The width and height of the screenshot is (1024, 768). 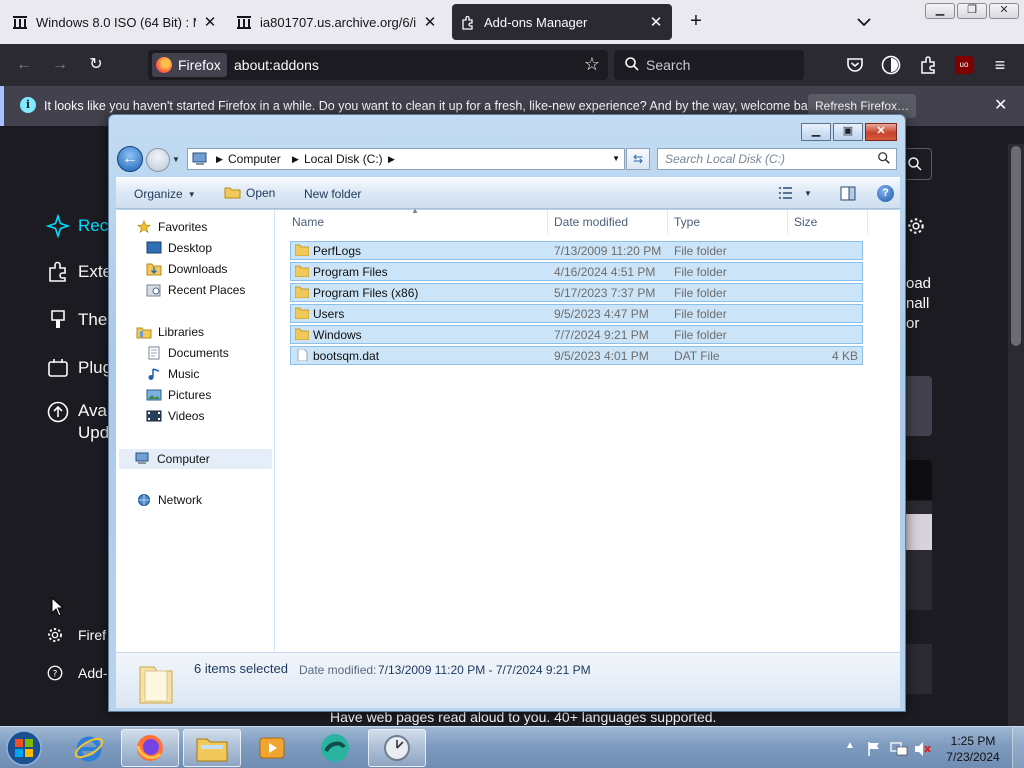 I want to click on help-icon: ?, so click(x=885, y=193).